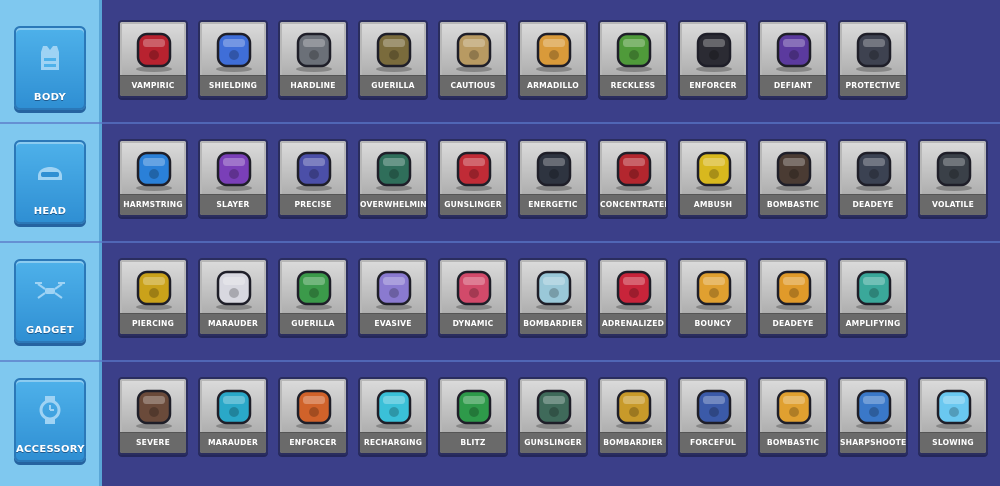 The width and height of the screenshot is (1000, 486). What do you see at coordinates (553, 442) in the screenshot?
I see `item-label: GUNSLINGER` at bounding box center [553, 442].